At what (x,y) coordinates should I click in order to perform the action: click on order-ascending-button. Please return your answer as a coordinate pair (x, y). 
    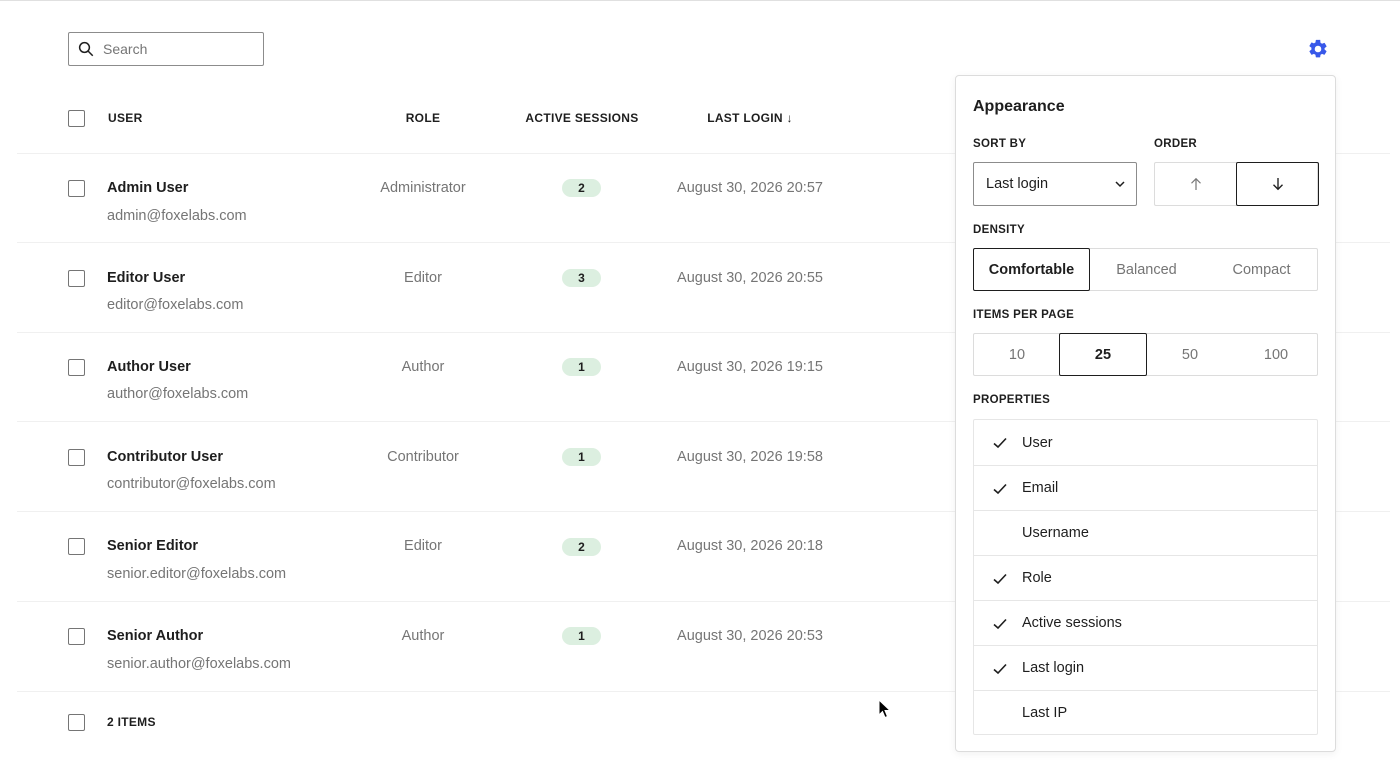
    Looking at the image, I should click on (1195, 184).